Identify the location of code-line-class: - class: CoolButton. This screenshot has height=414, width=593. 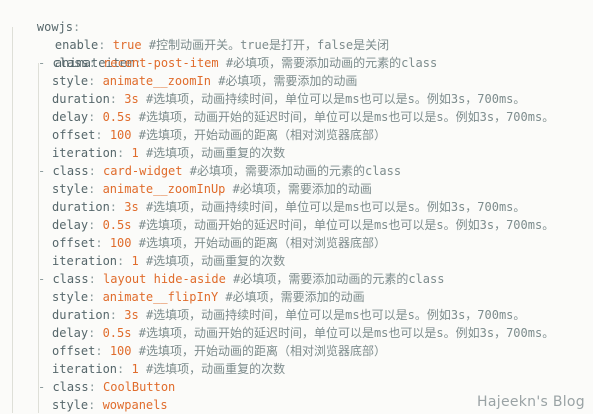
(107, 387).